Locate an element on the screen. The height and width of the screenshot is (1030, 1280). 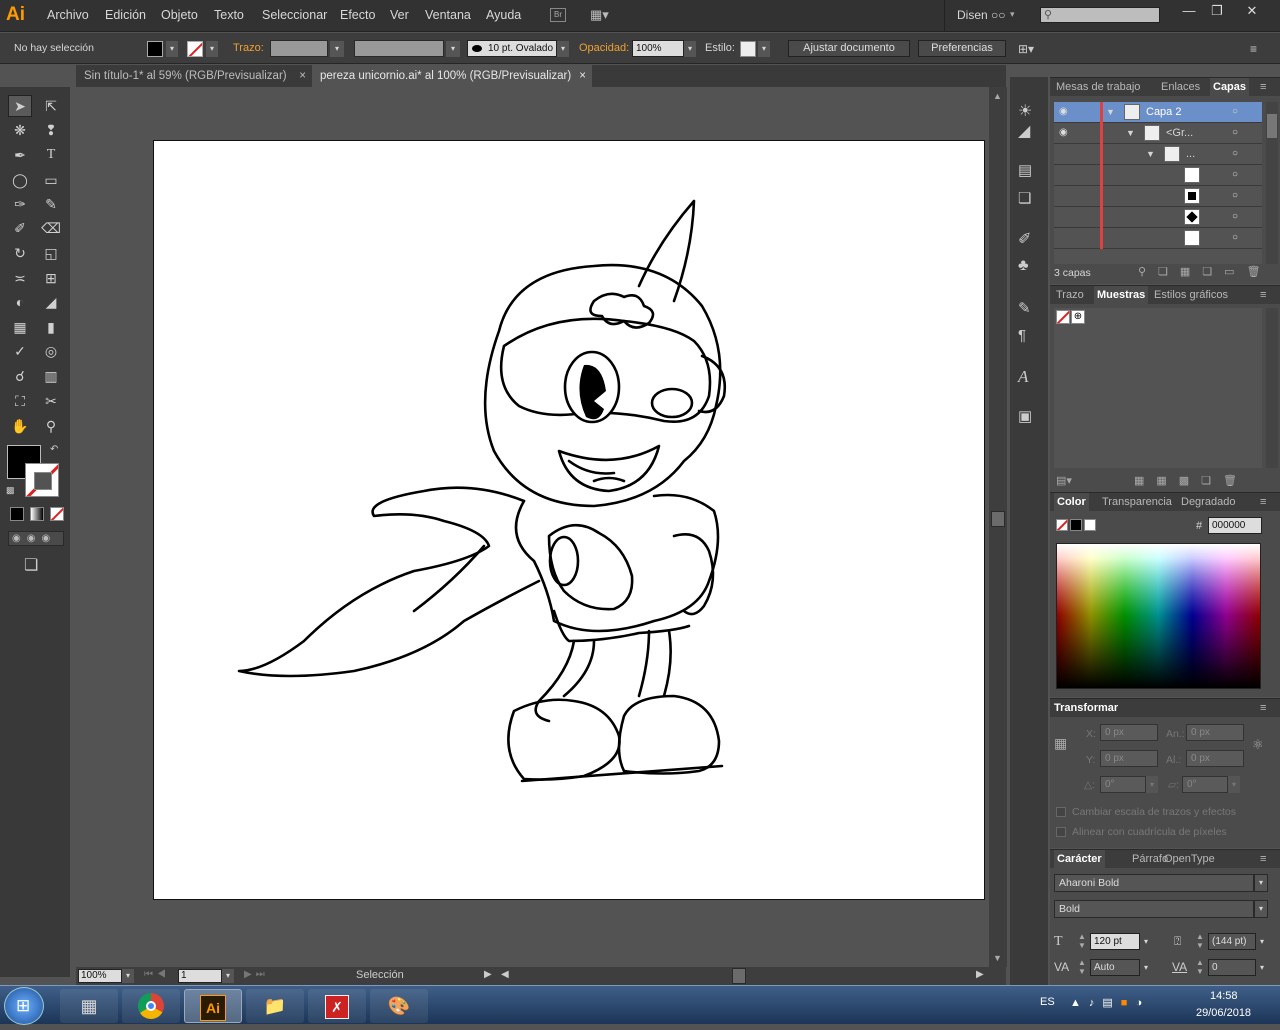
color-black-swatch is located at coordinates (1076, 525).